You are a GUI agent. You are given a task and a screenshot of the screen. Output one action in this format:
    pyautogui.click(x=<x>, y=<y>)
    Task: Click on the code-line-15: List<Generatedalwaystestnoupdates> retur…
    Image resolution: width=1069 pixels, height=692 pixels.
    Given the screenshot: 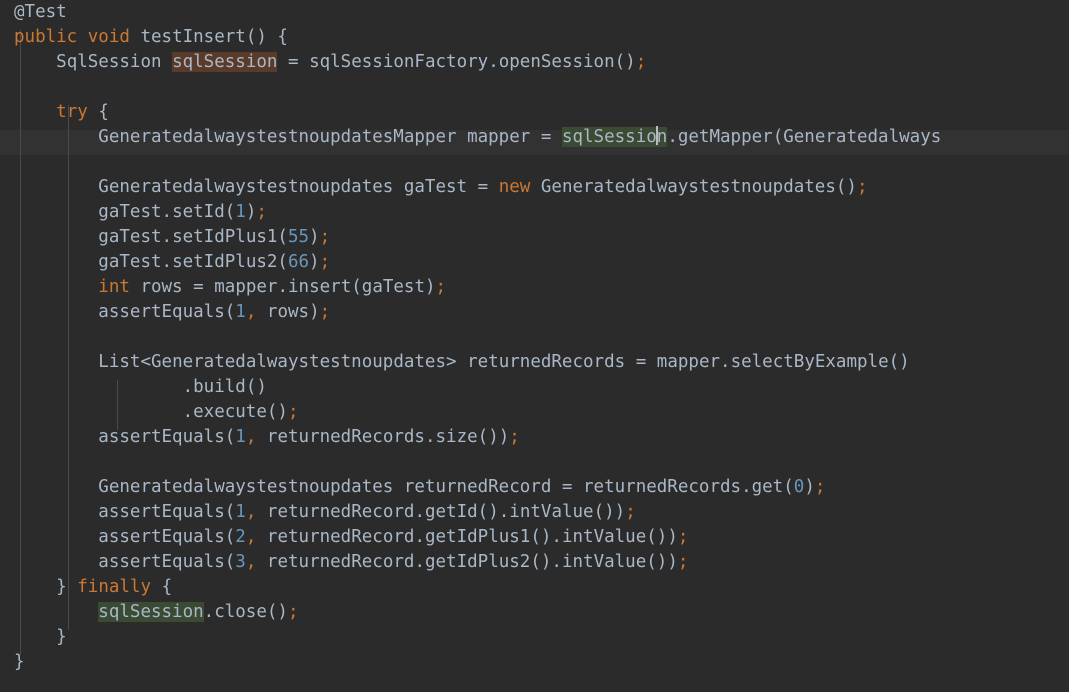 What is the action you would take?
    pyautogui.click(x=534, y=362)
    